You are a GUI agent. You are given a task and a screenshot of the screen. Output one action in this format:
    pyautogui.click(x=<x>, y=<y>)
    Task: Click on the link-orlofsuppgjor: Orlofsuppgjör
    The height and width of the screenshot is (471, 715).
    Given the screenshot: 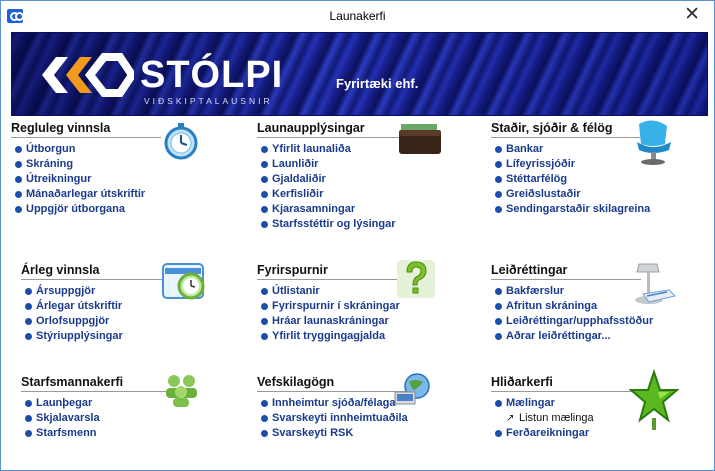 What is the action you would take?
    pyautogui.click(x=74, y=321)
    